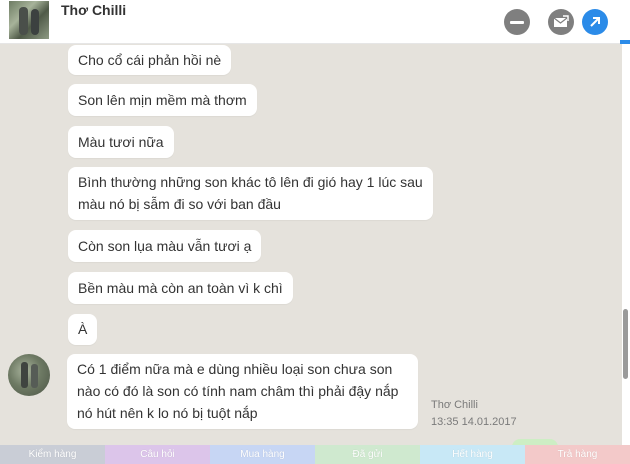  I want to click on message-bubble: À, so click(83, 329).